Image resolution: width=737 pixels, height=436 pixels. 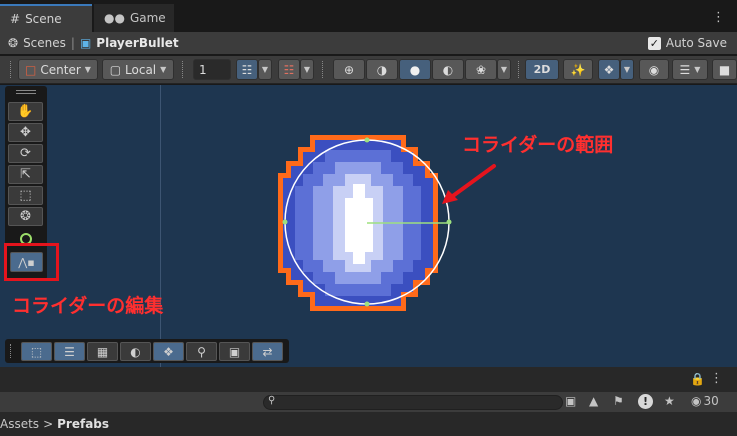 I want to click on debug-draw-button: ❀, so click(x=481, y=69).